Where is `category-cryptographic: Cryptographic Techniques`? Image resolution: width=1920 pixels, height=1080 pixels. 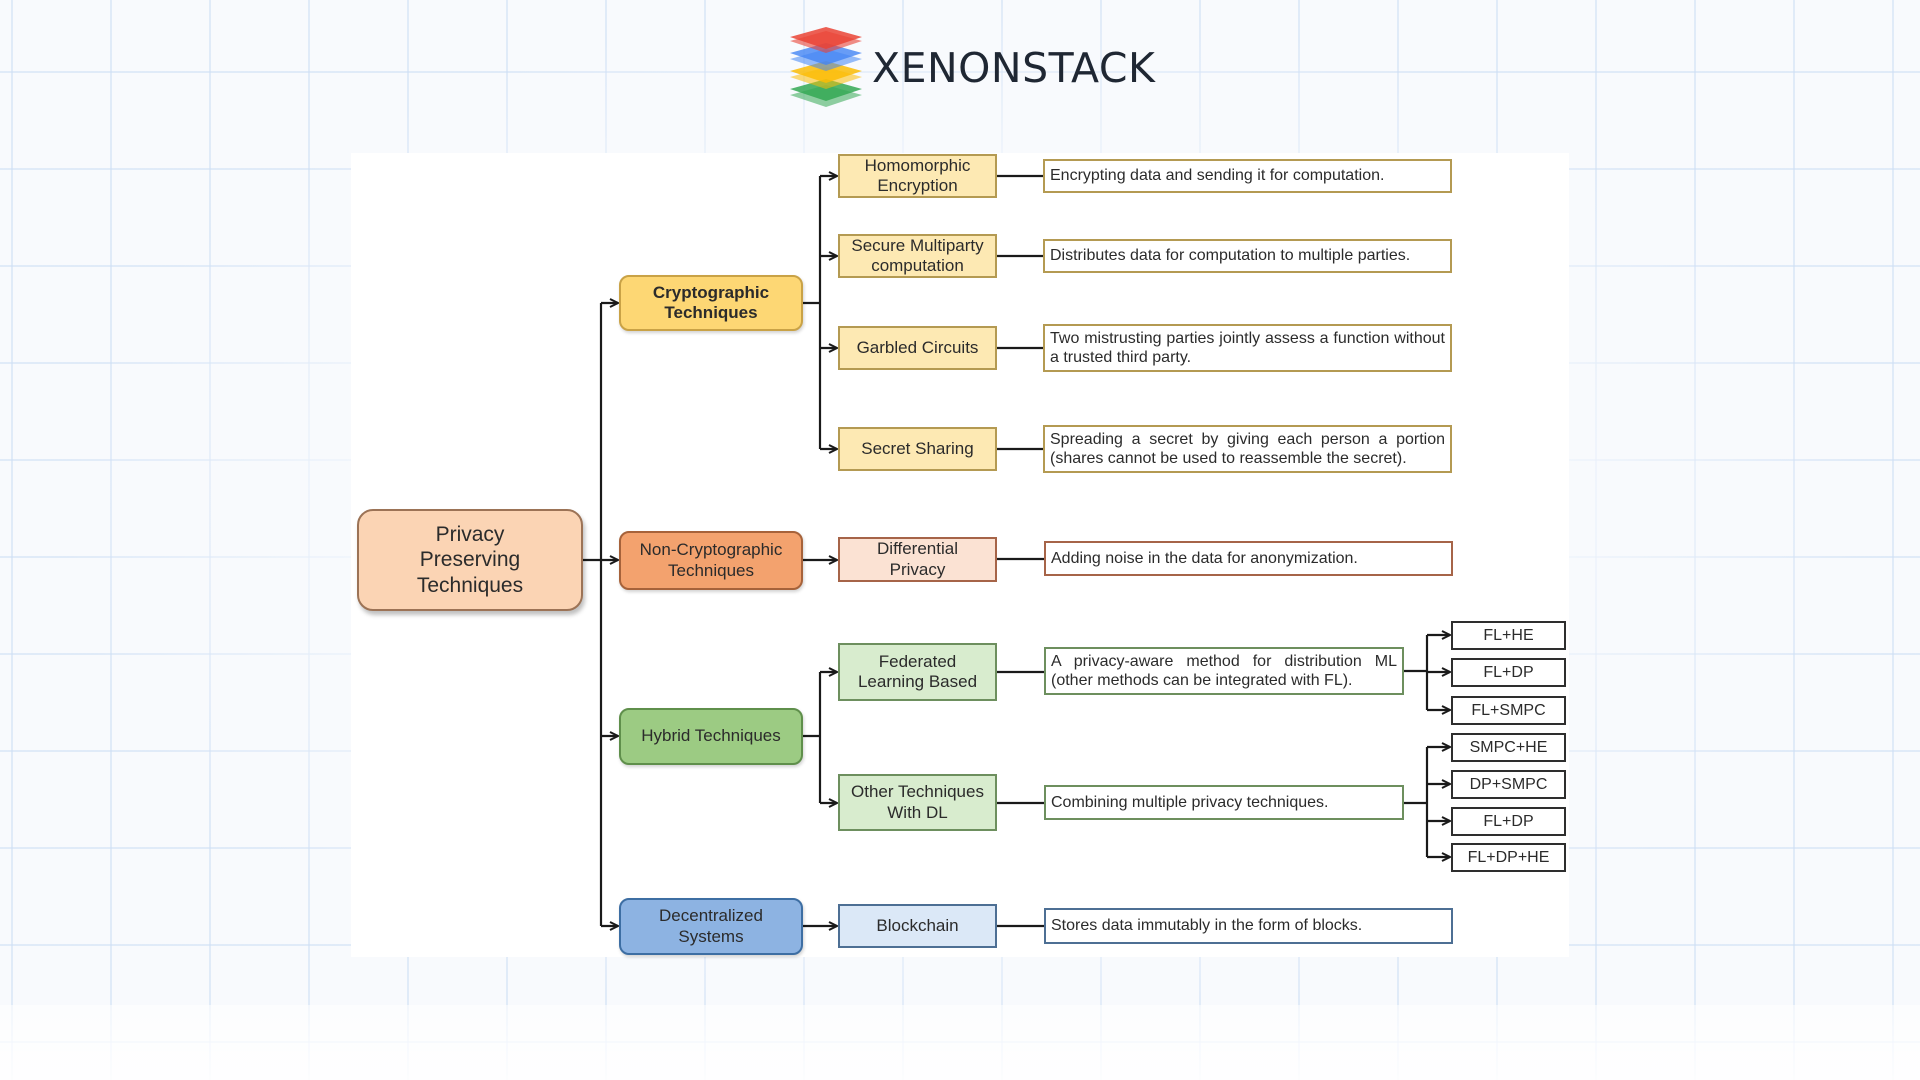
category-cryptographic: Cryptographic Techniques is located at coordinates (711, 303).